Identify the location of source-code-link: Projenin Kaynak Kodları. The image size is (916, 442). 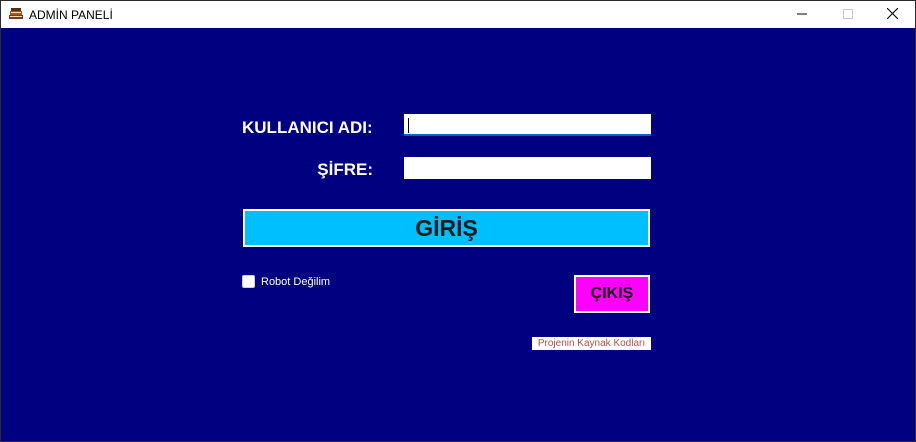
(591, 343).